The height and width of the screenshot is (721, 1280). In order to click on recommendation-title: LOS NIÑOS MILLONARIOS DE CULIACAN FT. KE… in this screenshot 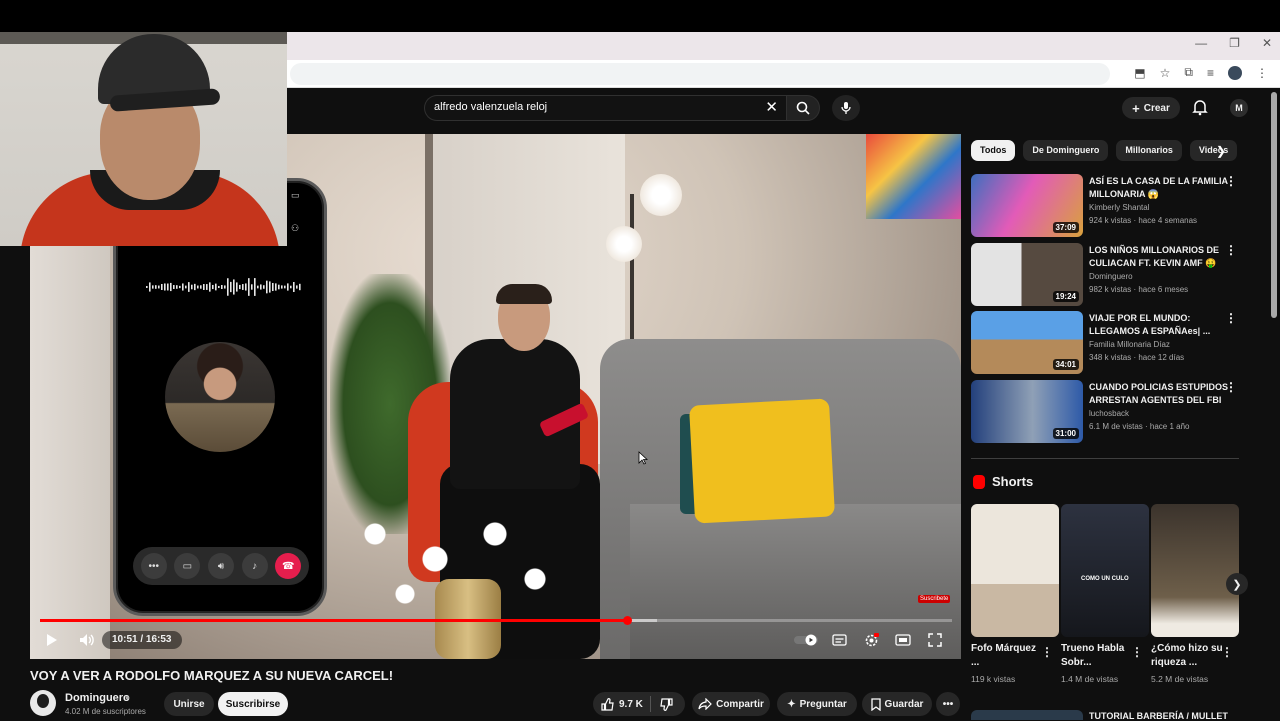, I will do `click(1159, 257)`.